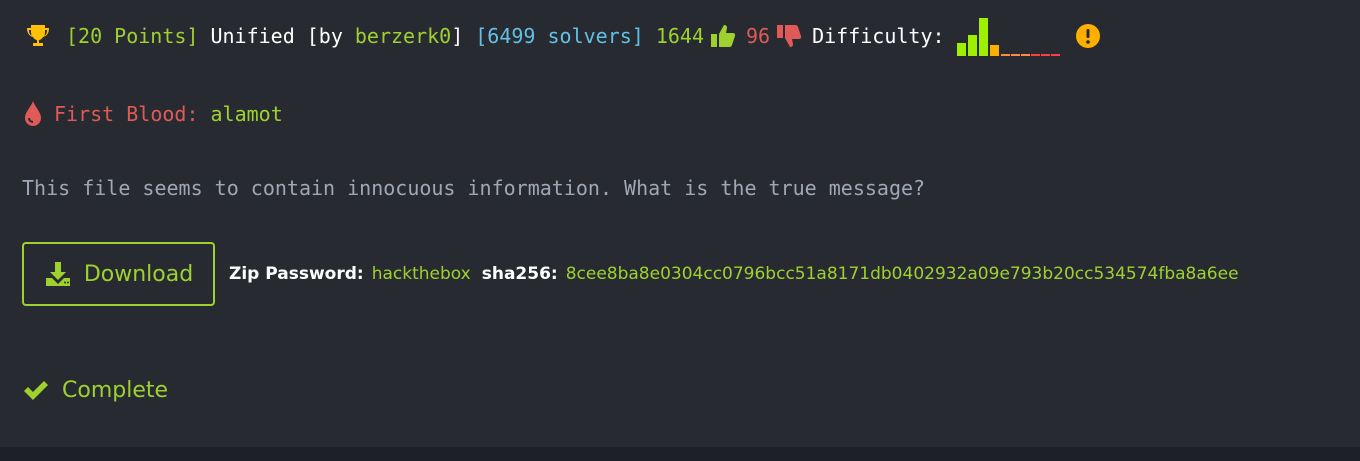  Describe the element at coordinates (115, 390) in the screenshot. I see `status-label: Complete` at that location.